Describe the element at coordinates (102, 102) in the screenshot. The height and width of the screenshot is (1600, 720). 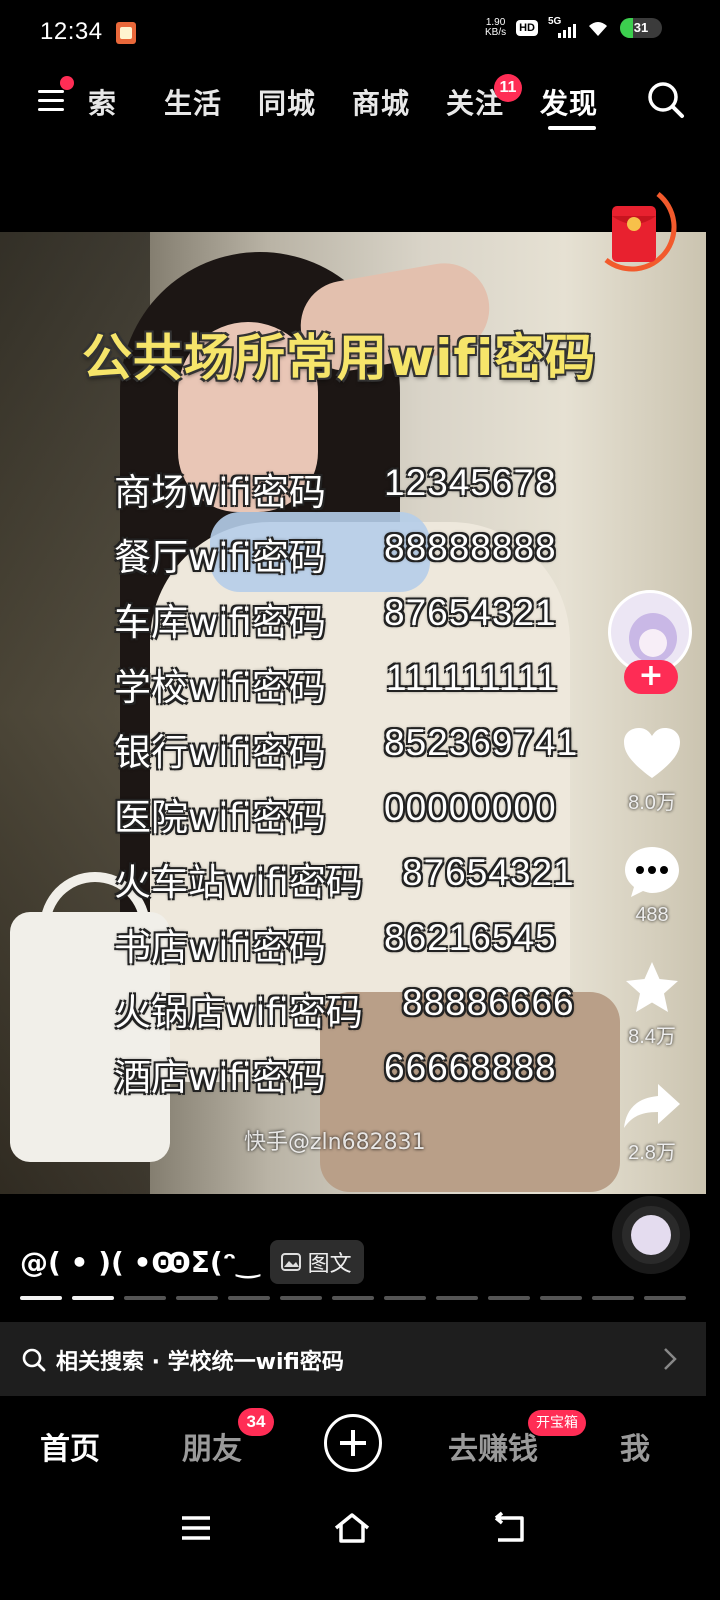
I see `tab-search-partial: 索` at that location.